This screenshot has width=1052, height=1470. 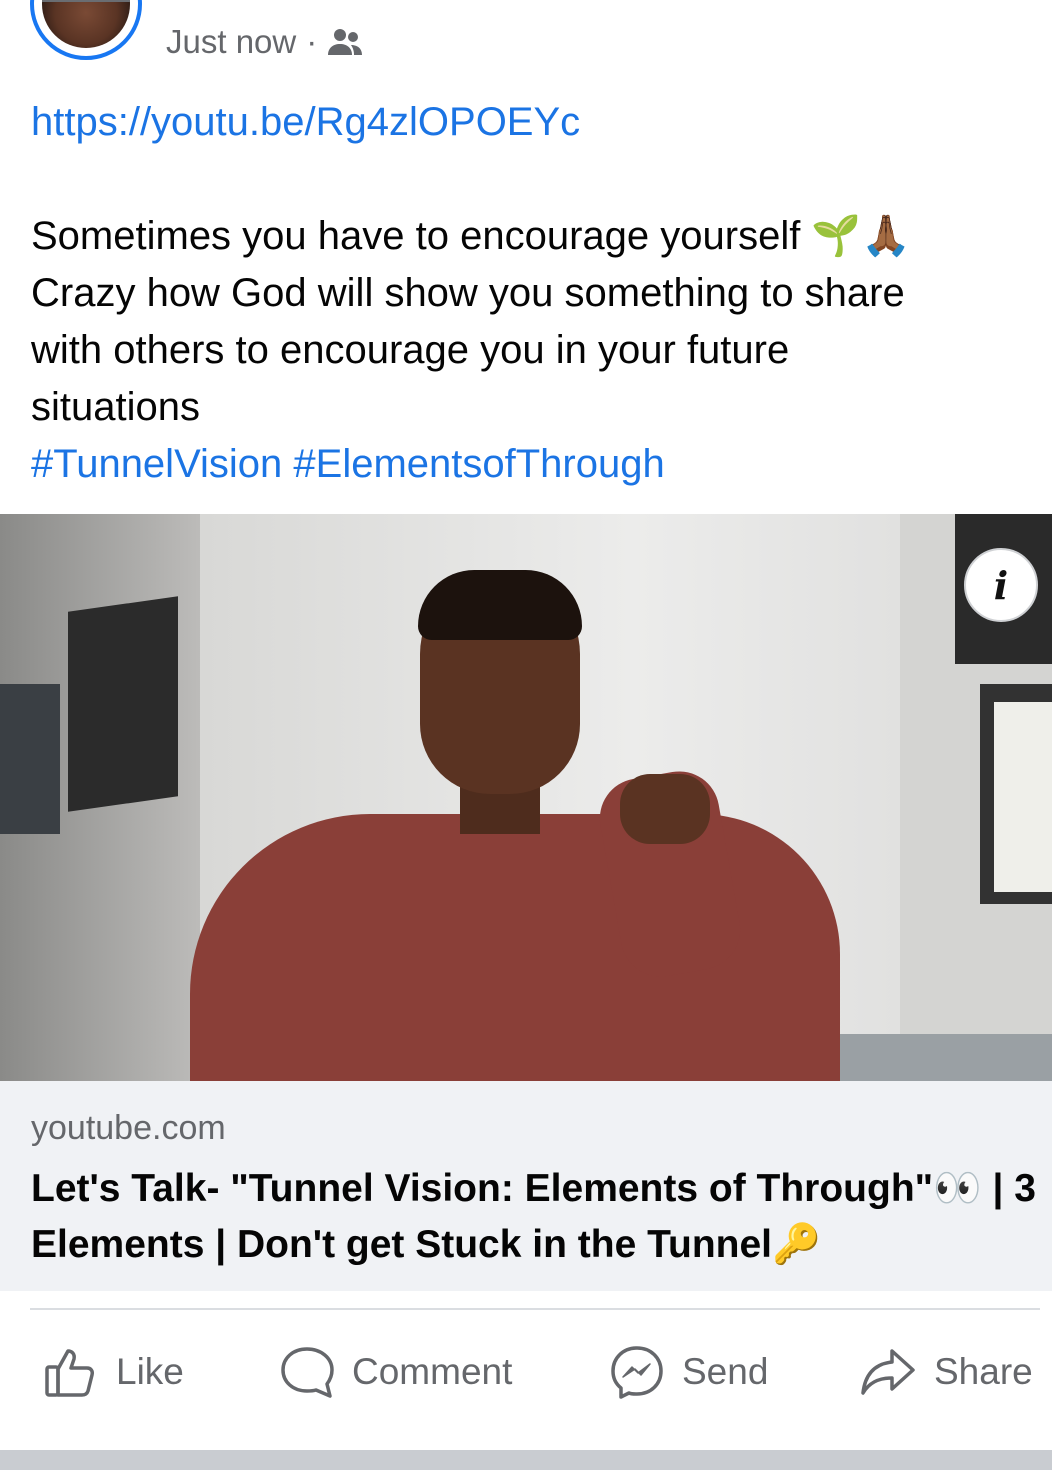 What do you see at coordinates (526, 1460) in the screenshot?
I see `feed-separator` at bounding box center [526, 1460].